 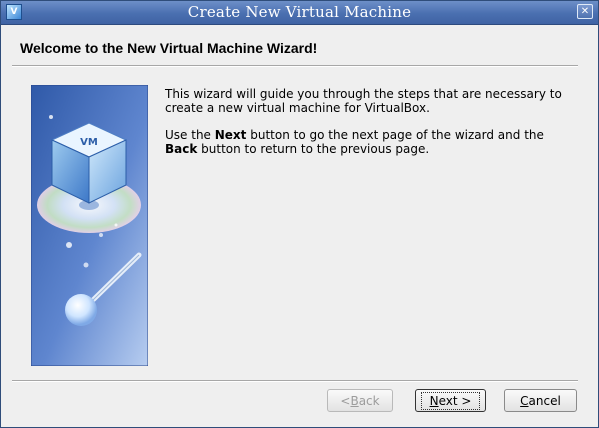 I want to click on next-keyword: Next, so click(x=230, y=135).